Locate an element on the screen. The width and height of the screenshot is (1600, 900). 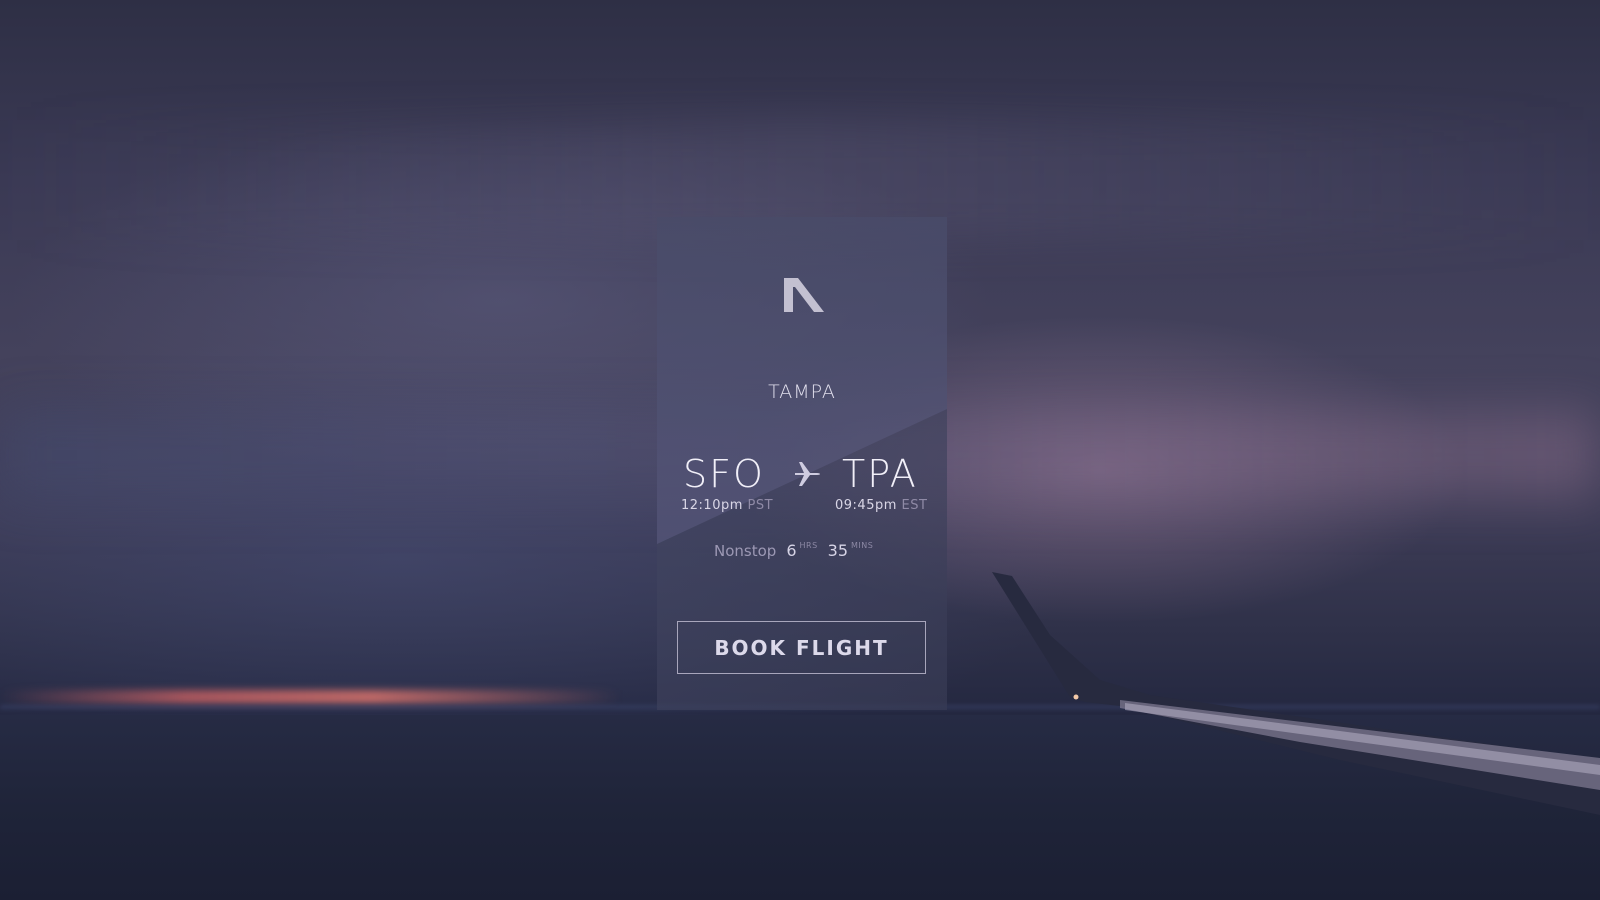
departure-time: 12:10pm PST is located at coordinates (727, 505).